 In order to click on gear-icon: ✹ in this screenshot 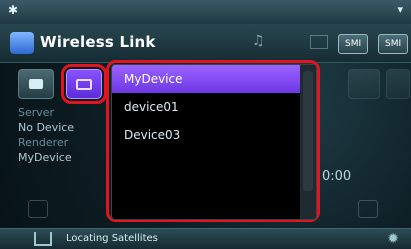, I will do `click(393, 239)`.